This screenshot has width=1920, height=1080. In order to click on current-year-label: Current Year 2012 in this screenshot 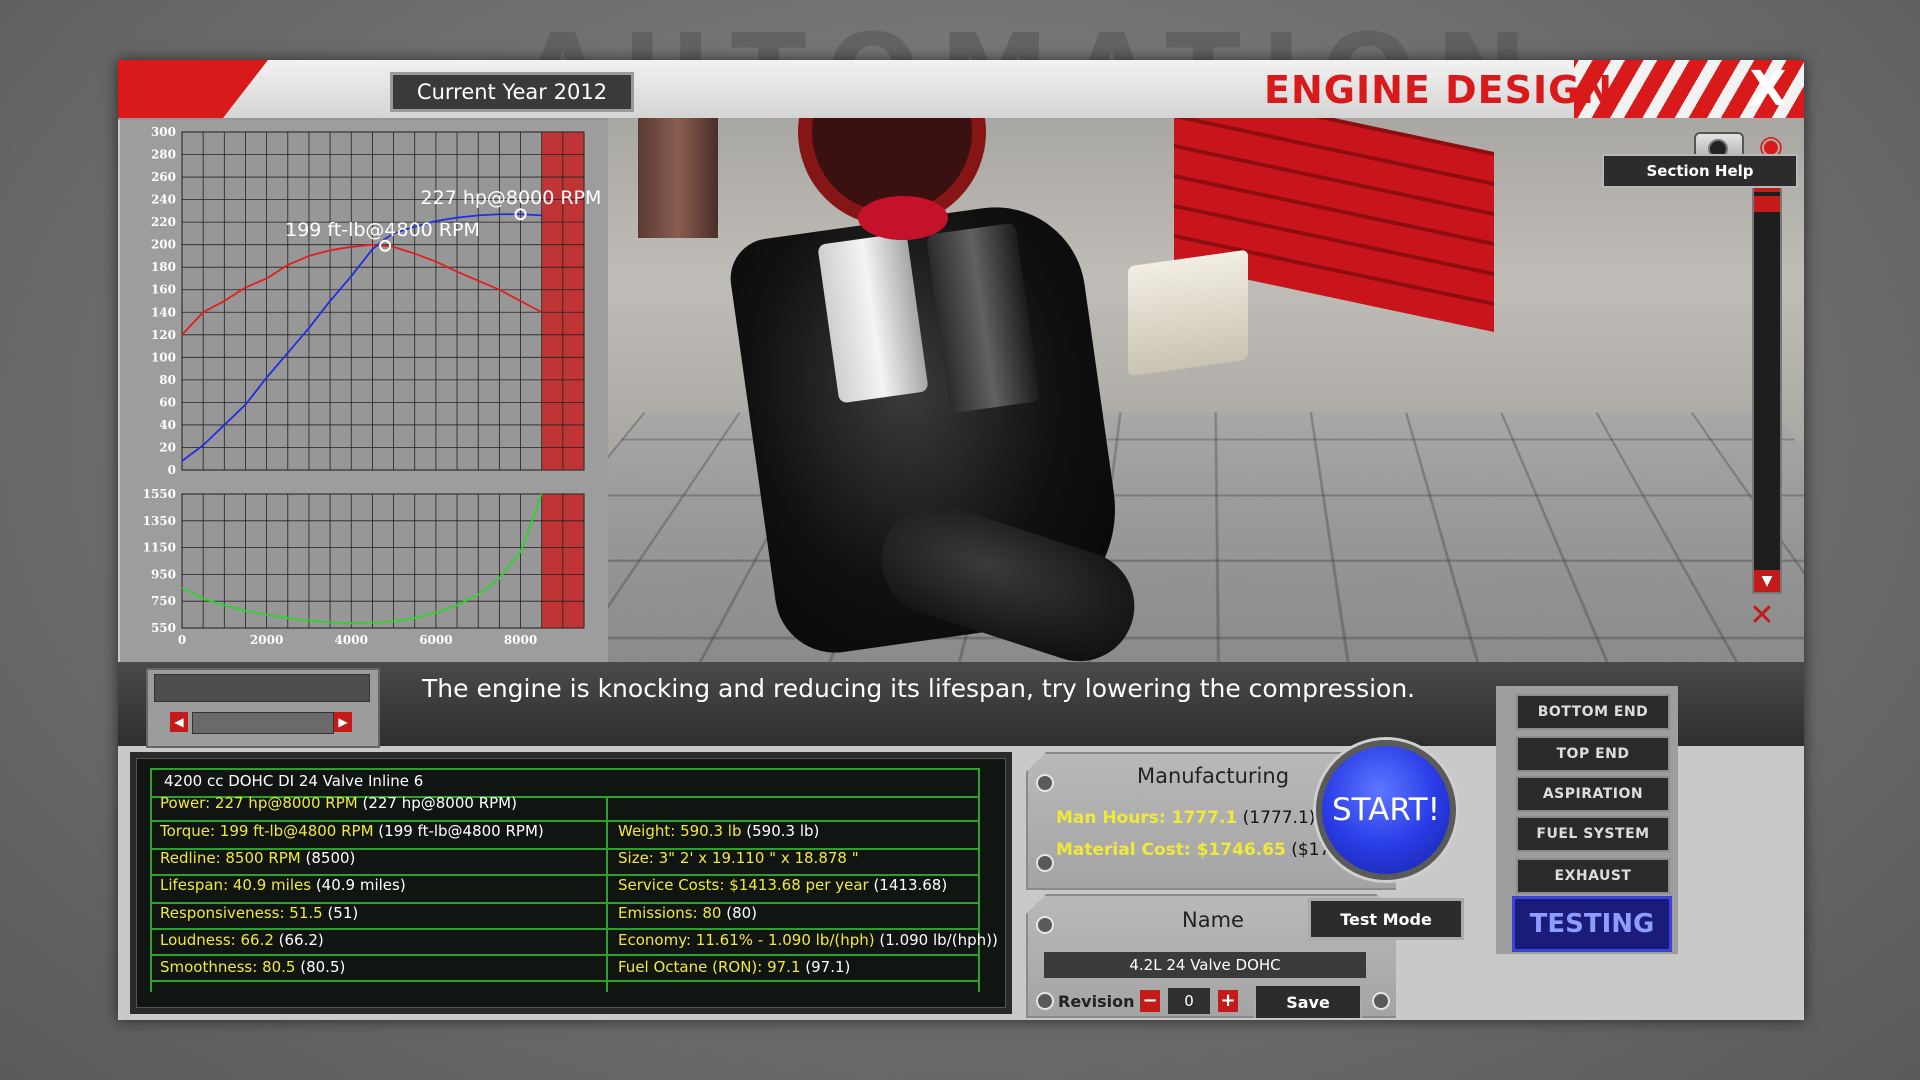, I will do `click(512, 92)`.